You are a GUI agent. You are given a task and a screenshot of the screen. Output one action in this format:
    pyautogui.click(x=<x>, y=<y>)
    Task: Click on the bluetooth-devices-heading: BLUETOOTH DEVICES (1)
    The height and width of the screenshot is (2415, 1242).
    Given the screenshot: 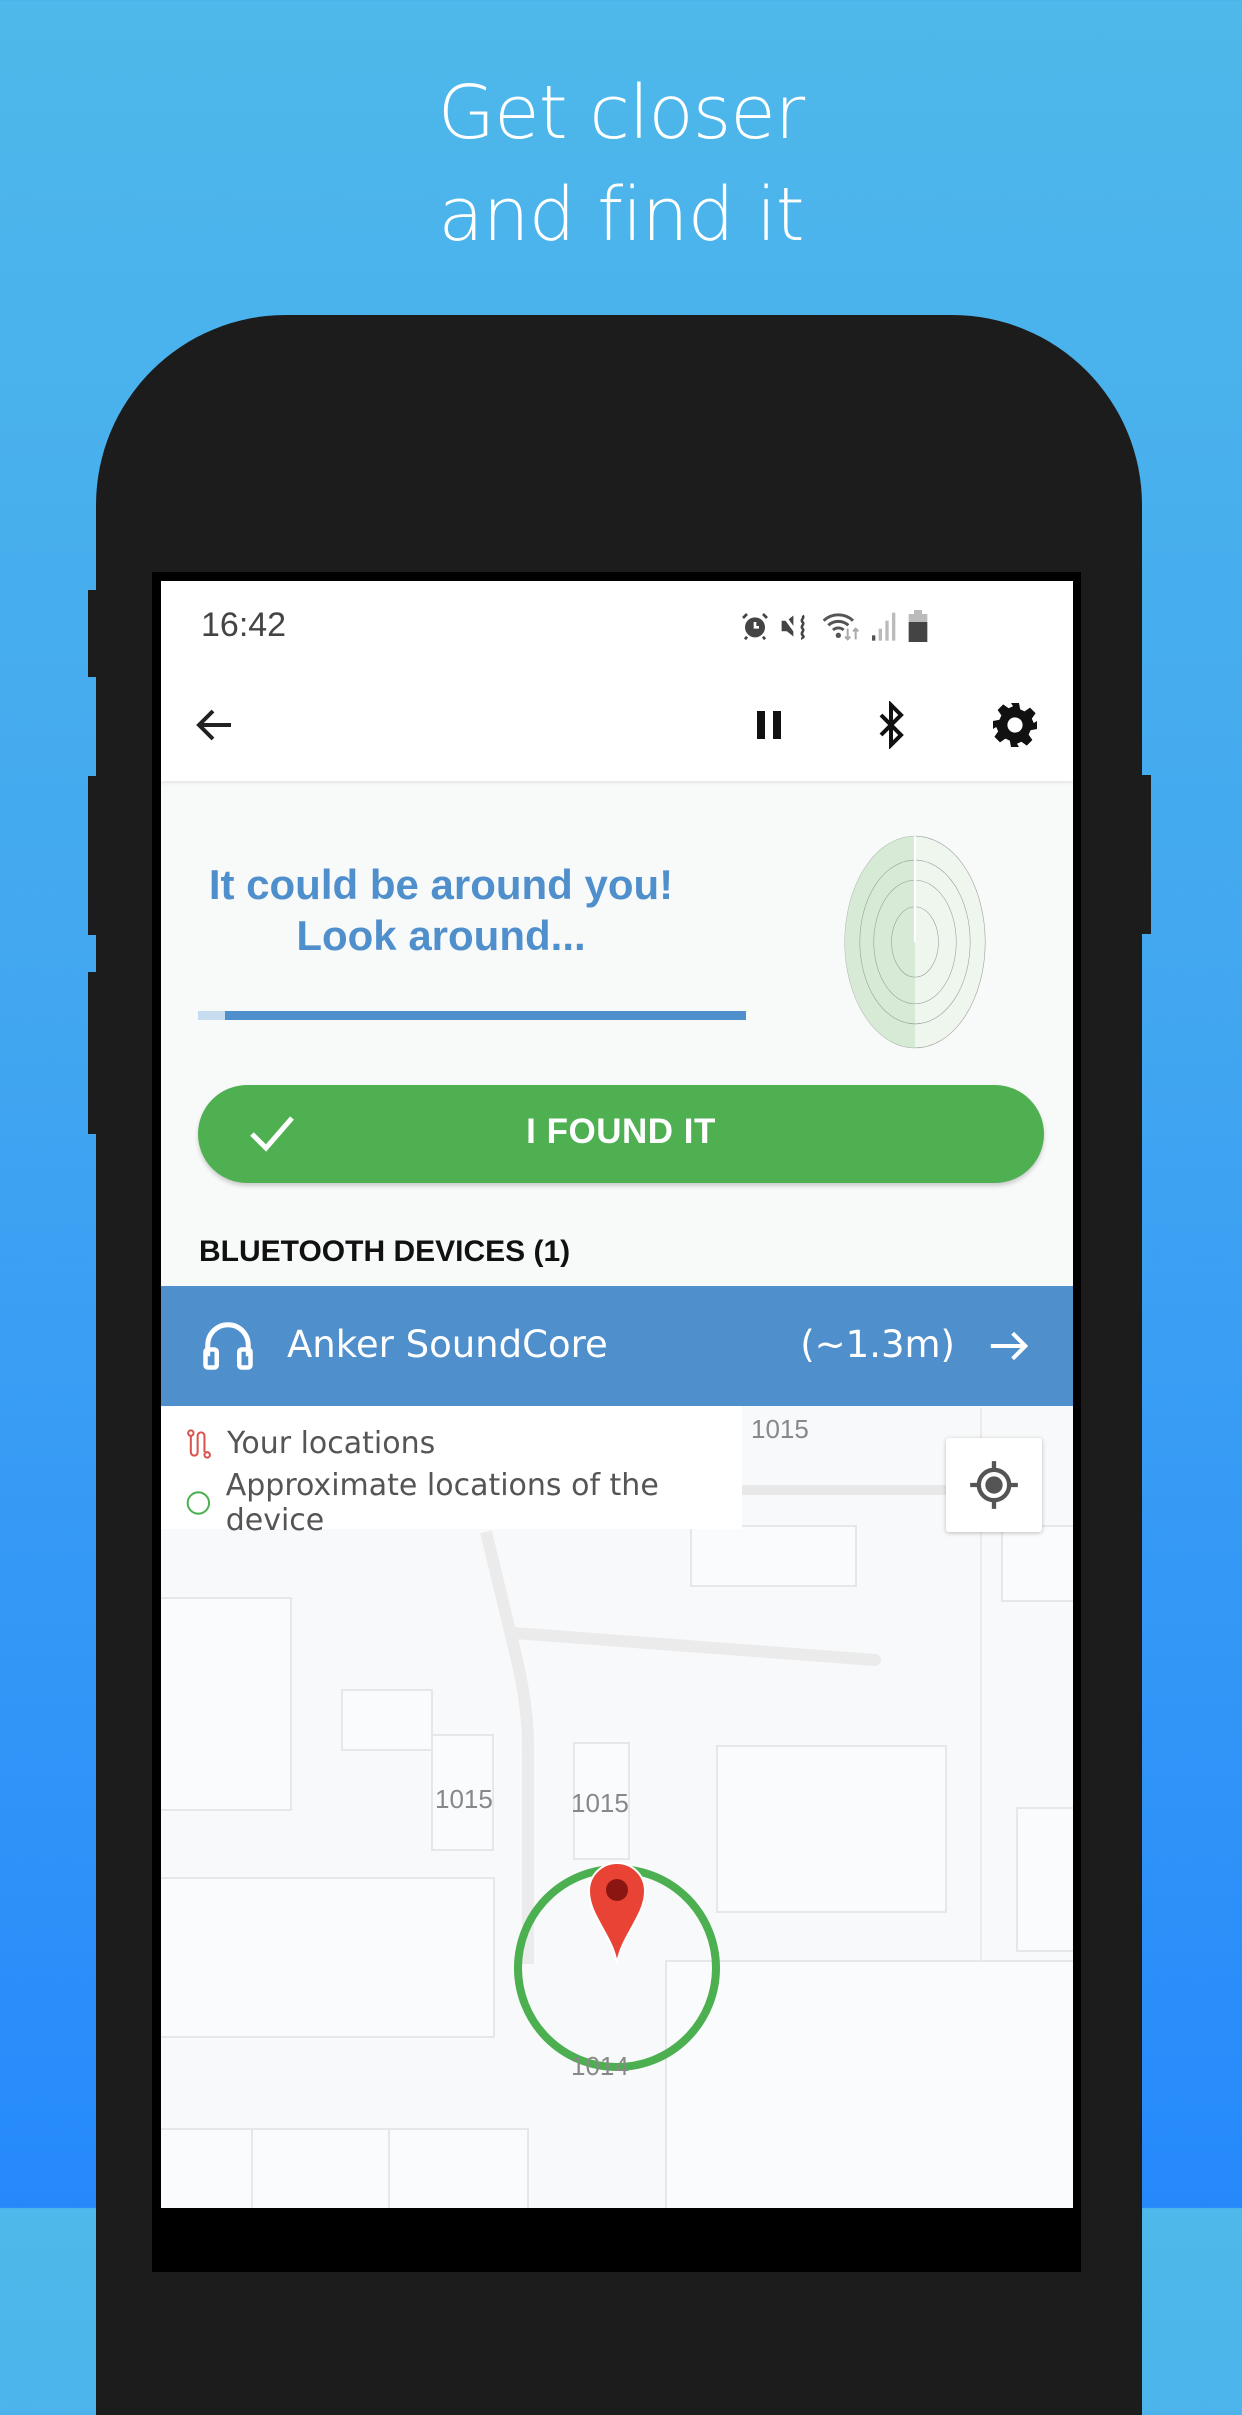 What is the action you would take?
    pyautogui.click(x=385, y=1251)
    